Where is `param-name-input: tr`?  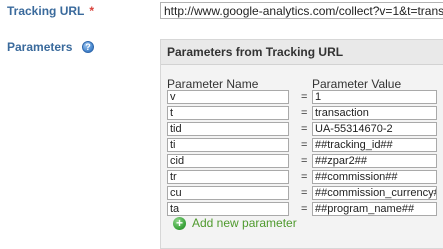
param-name-input: tr is located at coordinates (228, 177).